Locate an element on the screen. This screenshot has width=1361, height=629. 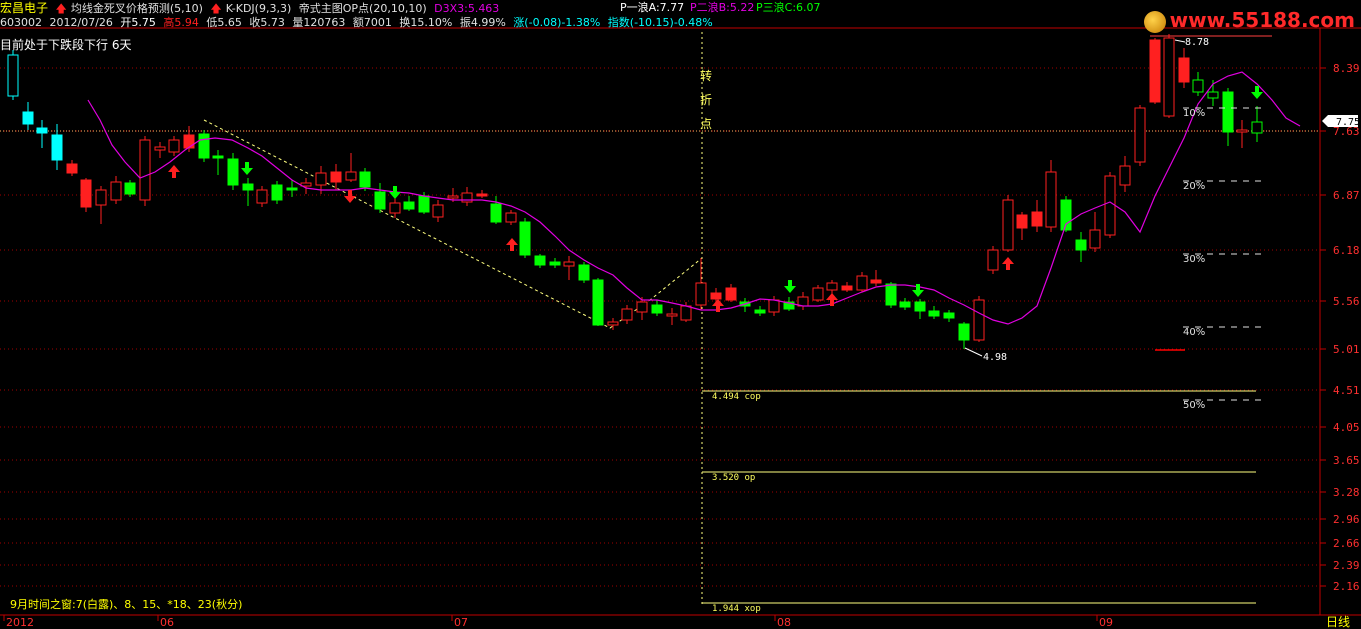
fib-label: 10% is located at coordinates (1194, 113).